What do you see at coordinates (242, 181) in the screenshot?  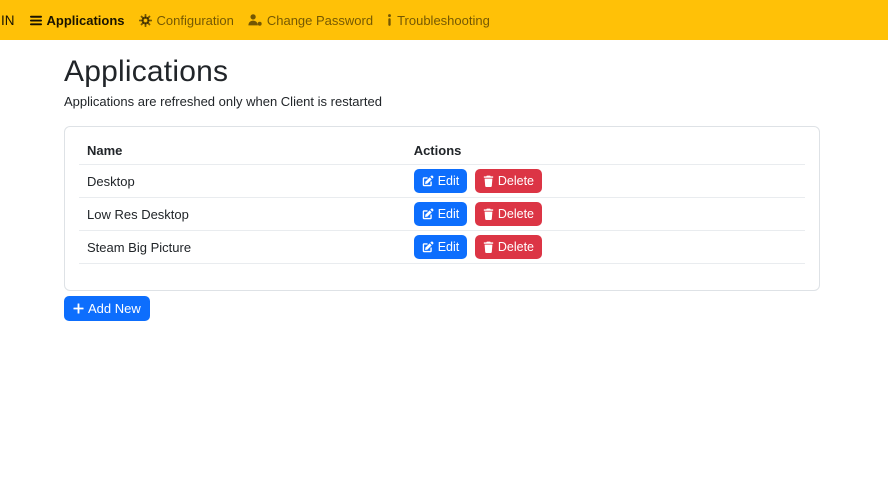 I see `app-name-cell: Desktop` at bounding box center [242, 181].